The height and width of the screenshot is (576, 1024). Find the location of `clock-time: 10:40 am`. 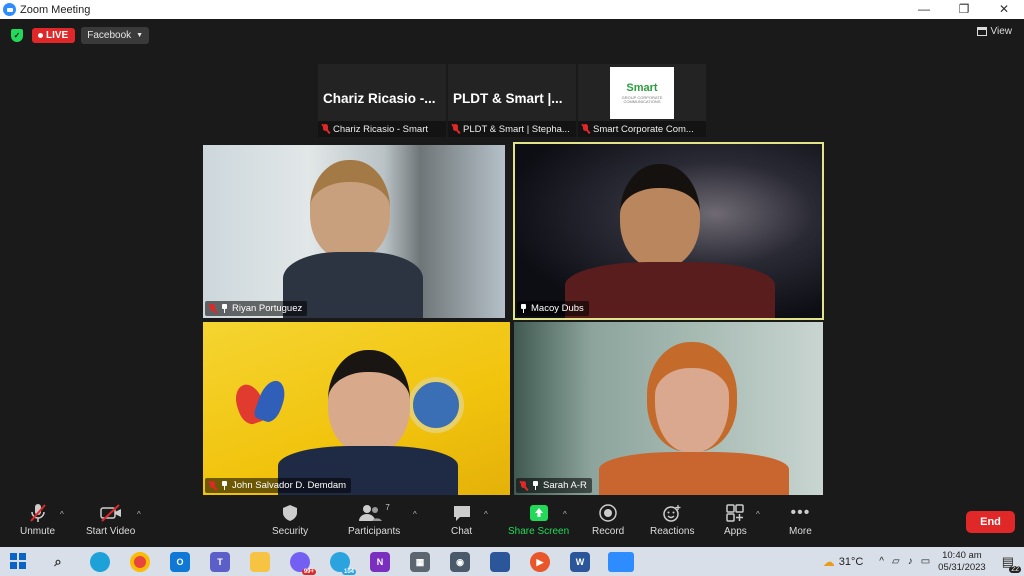

clock-time: 10:40 am is located at coordinates (962, 555).